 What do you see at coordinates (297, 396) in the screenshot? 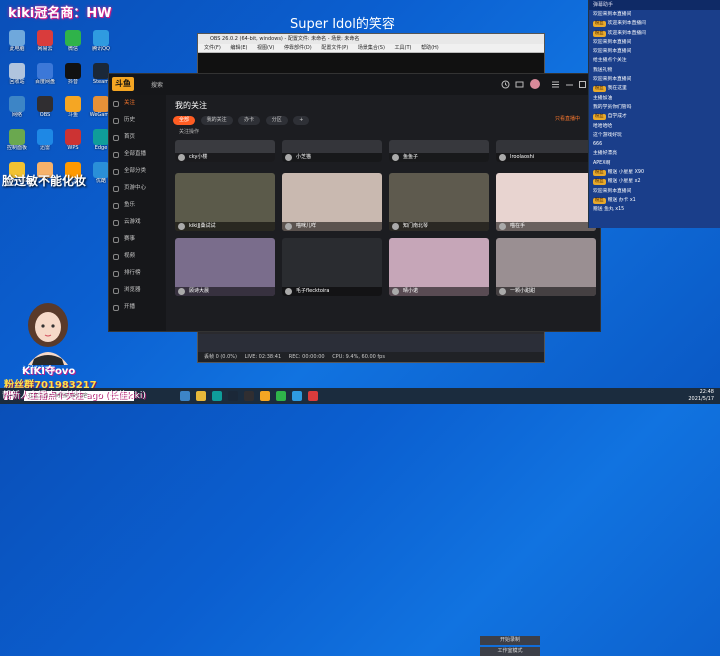
I see `qq-icon` at bounding box center [297, 396].